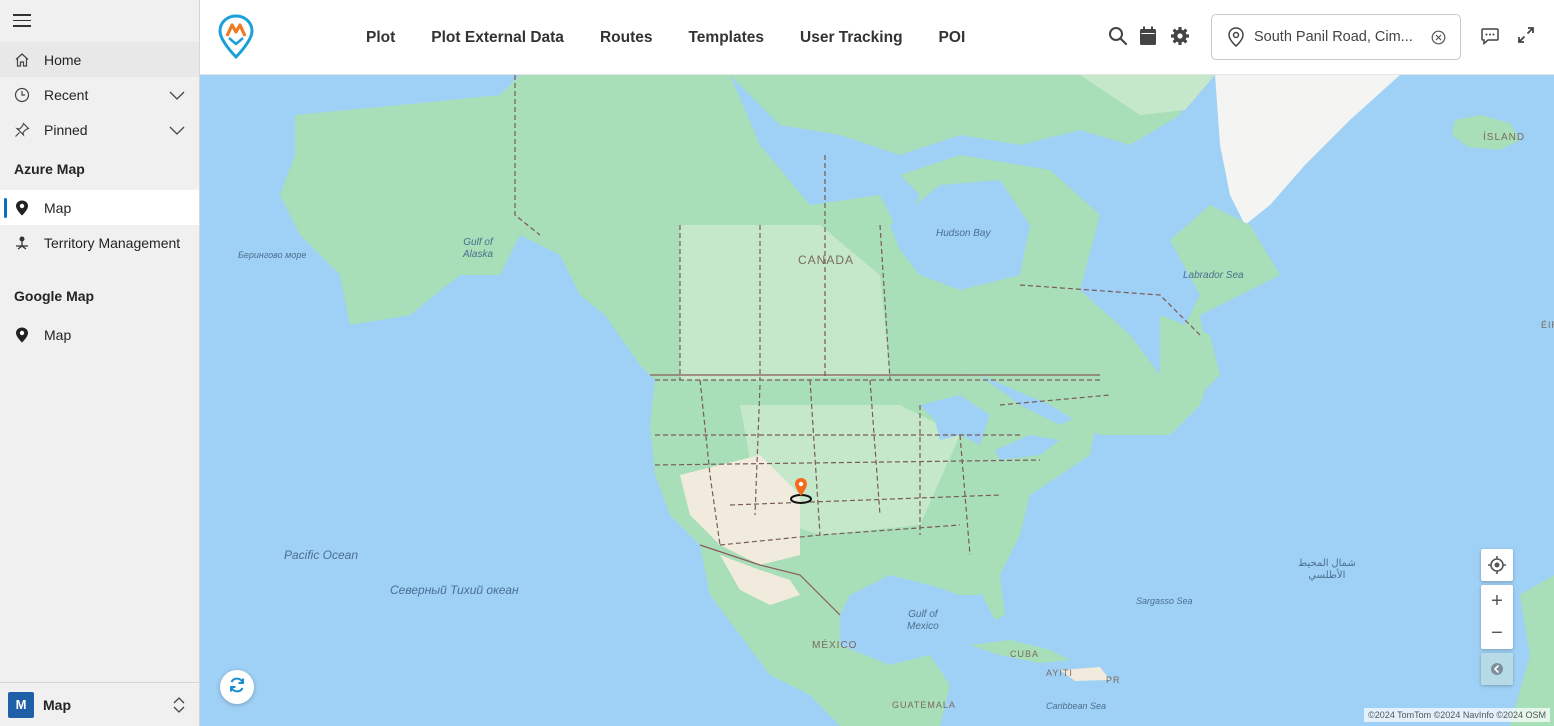 Image resolution: width=1554 pixels, height=726 pixels. I want to click on map-label-north-atlantic-ar: شمال المحيط الأطلسي, so click(1327, 570).